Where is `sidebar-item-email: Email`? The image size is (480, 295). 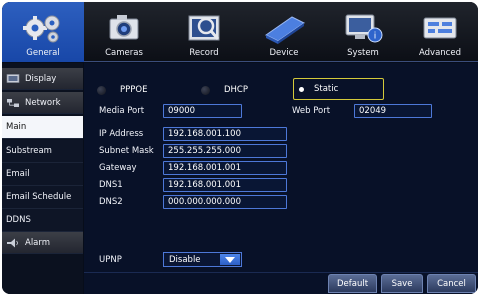
sidebar-item-email: Email is located at coordinates (42, 174).